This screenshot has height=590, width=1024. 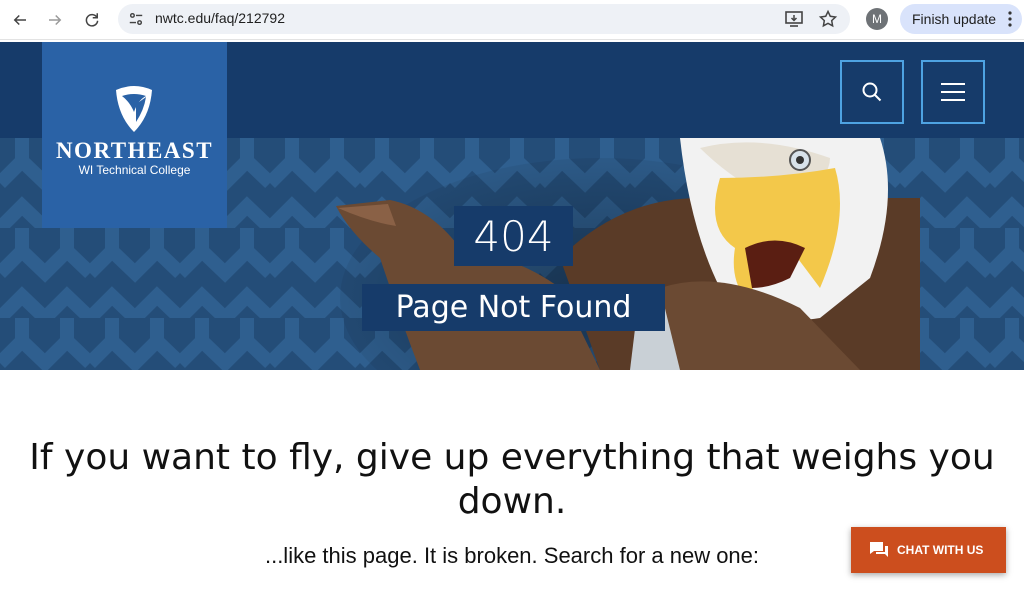 I want to click on star-icon, so click(x=828, y=19).